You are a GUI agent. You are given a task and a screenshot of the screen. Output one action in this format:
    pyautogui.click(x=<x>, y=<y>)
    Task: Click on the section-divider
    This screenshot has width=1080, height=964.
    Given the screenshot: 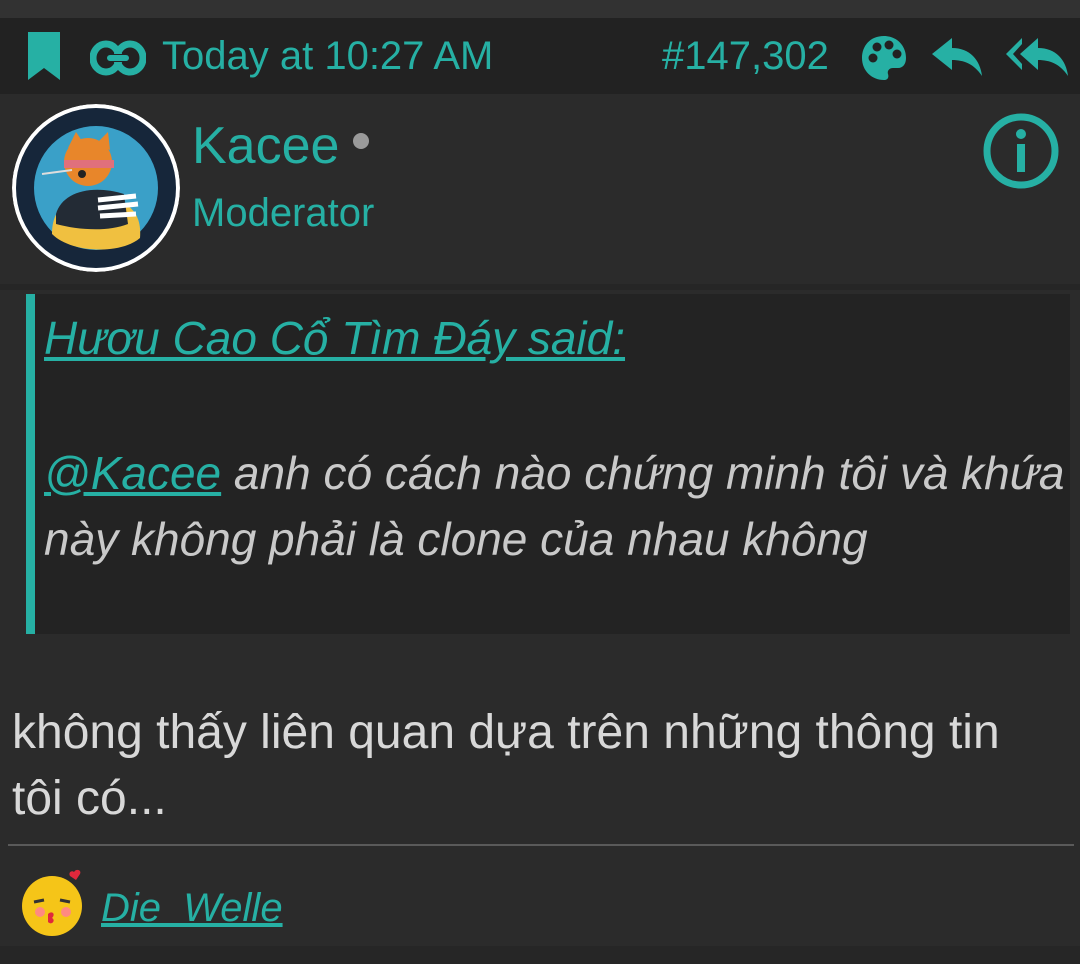 What is the action you would take?
    pyautogui.click(x=540, y=287)
    